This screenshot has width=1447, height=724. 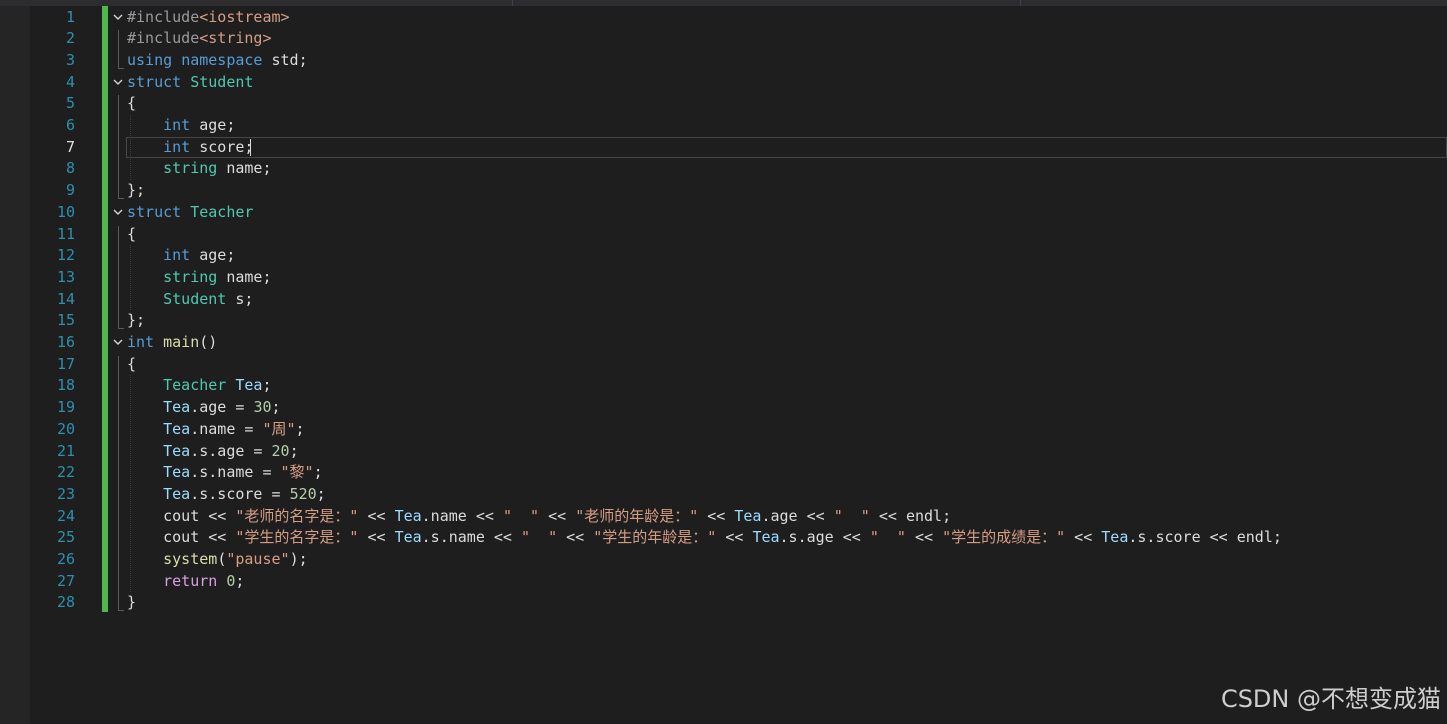 I want to click on code-token: .name =, so click(x=226, y=428).